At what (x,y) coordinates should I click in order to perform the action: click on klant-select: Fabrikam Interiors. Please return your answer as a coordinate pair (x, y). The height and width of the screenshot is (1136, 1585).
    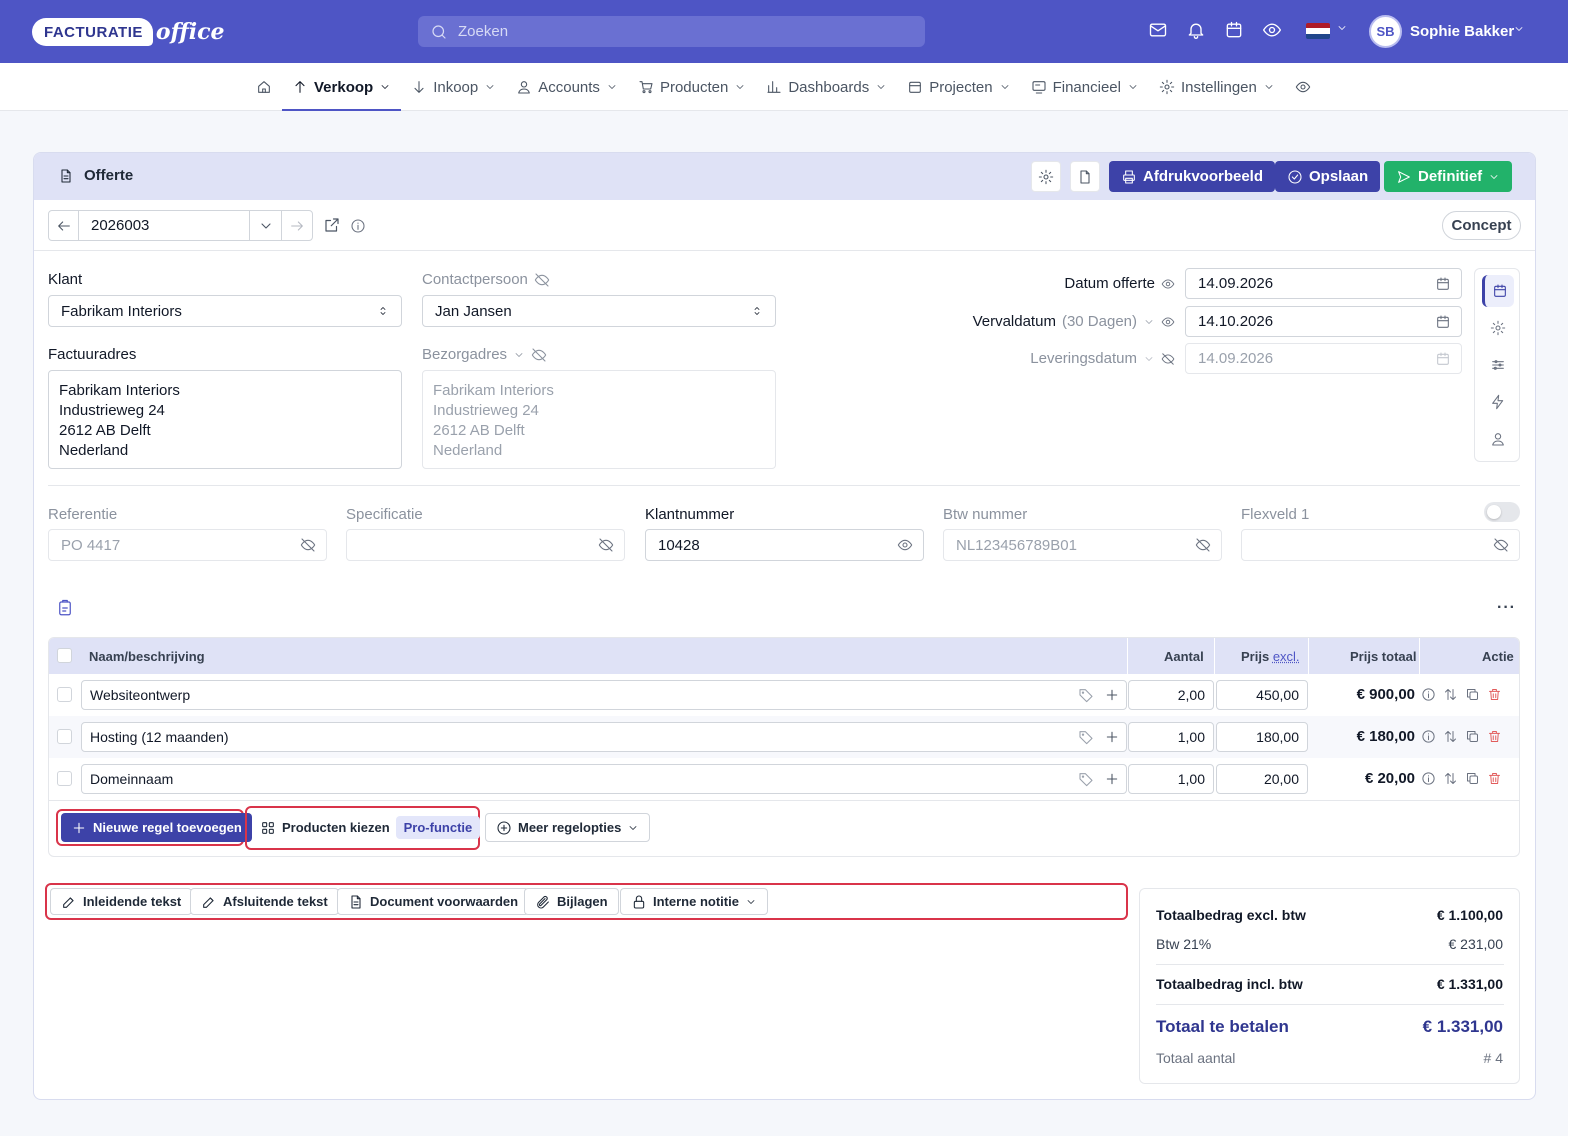
    Looking at the image, I should click on (225, 311).